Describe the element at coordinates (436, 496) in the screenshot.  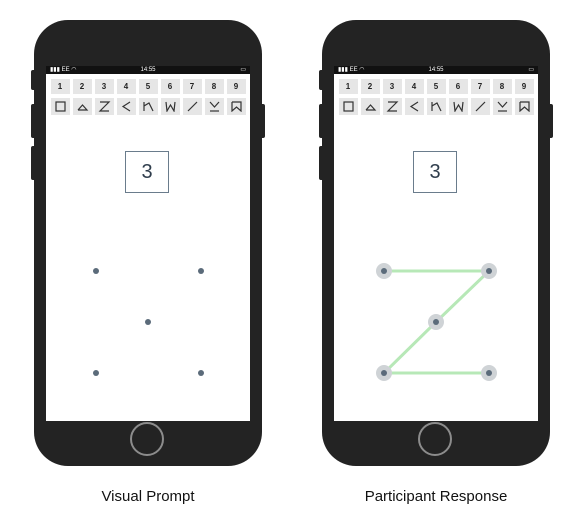
I see `caption-participant-response: Participant Response` at that location.